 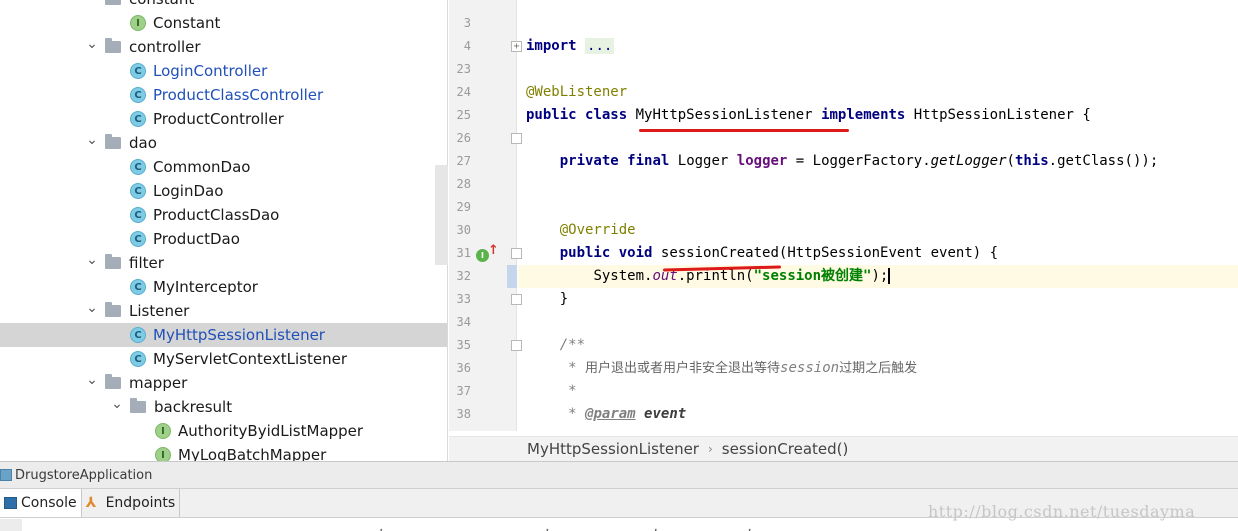 What do you see at coordinates (493, 250) in the screenshot?
I see `up-arrow-icon: ↑` at bounding box center [493, 250].